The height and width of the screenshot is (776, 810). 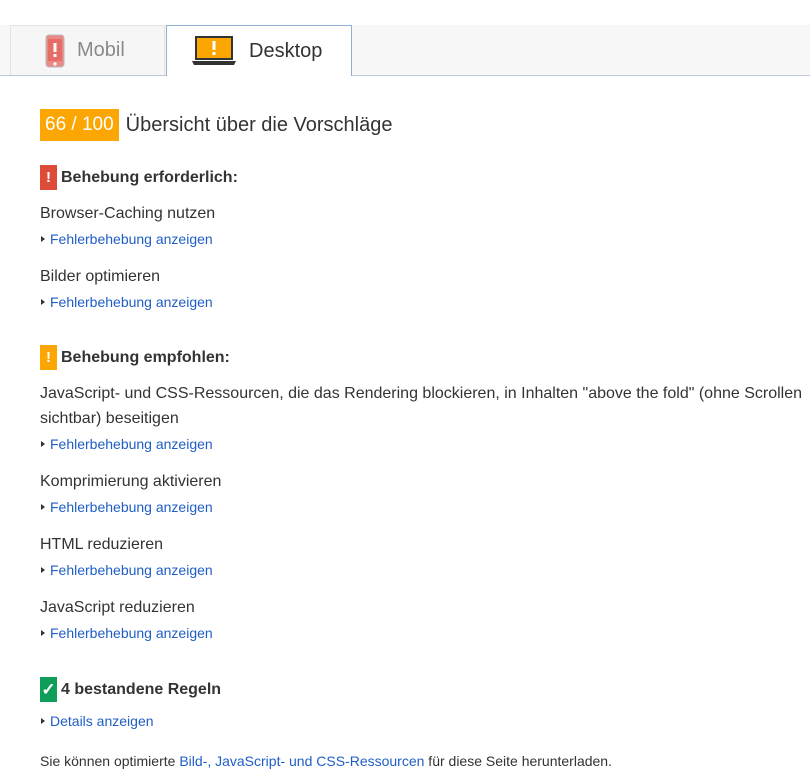 I want to click on tab-desktop-label: Desktop, so click(x=286, y=50).